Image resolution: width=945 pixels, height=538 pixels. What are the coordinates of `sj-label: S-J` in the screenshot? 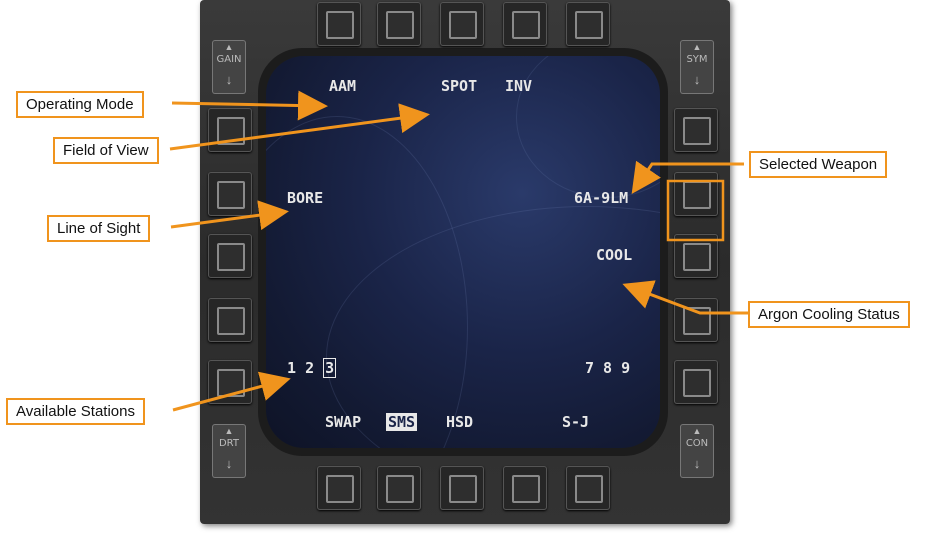 It's located at (576, 422).